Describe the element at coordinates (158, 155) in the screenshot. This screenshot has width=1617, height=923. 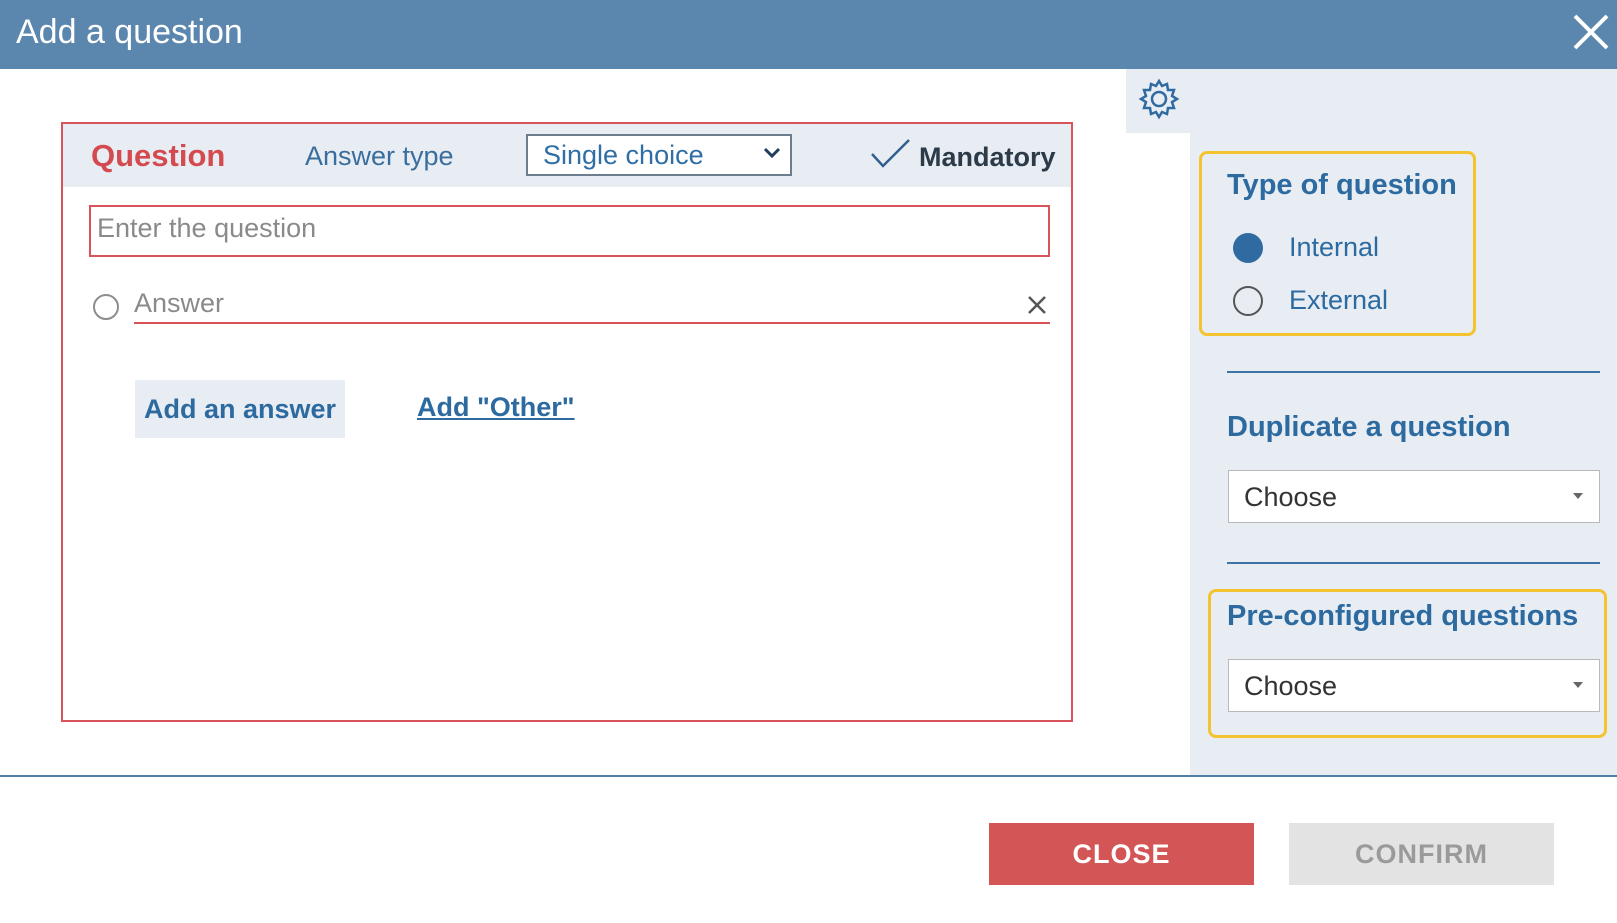
I see `question-heading: Question` at that location.